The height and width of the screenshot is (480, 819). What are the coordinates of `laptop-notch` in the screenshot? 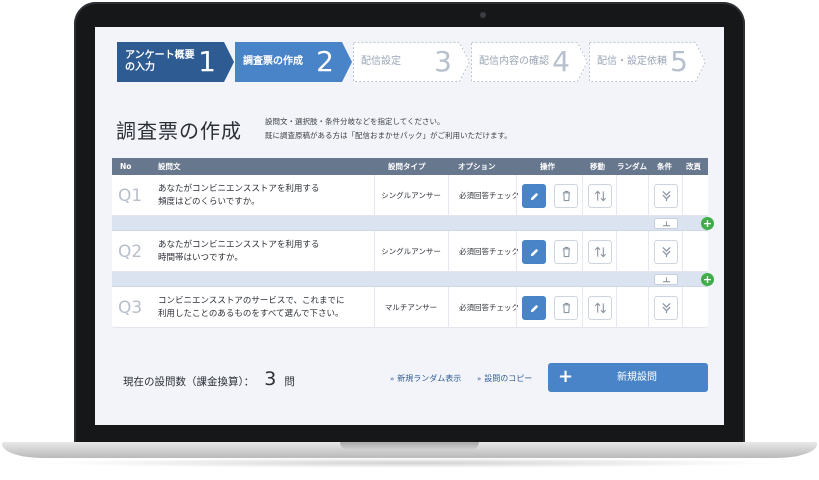 It's located at (409, 446).